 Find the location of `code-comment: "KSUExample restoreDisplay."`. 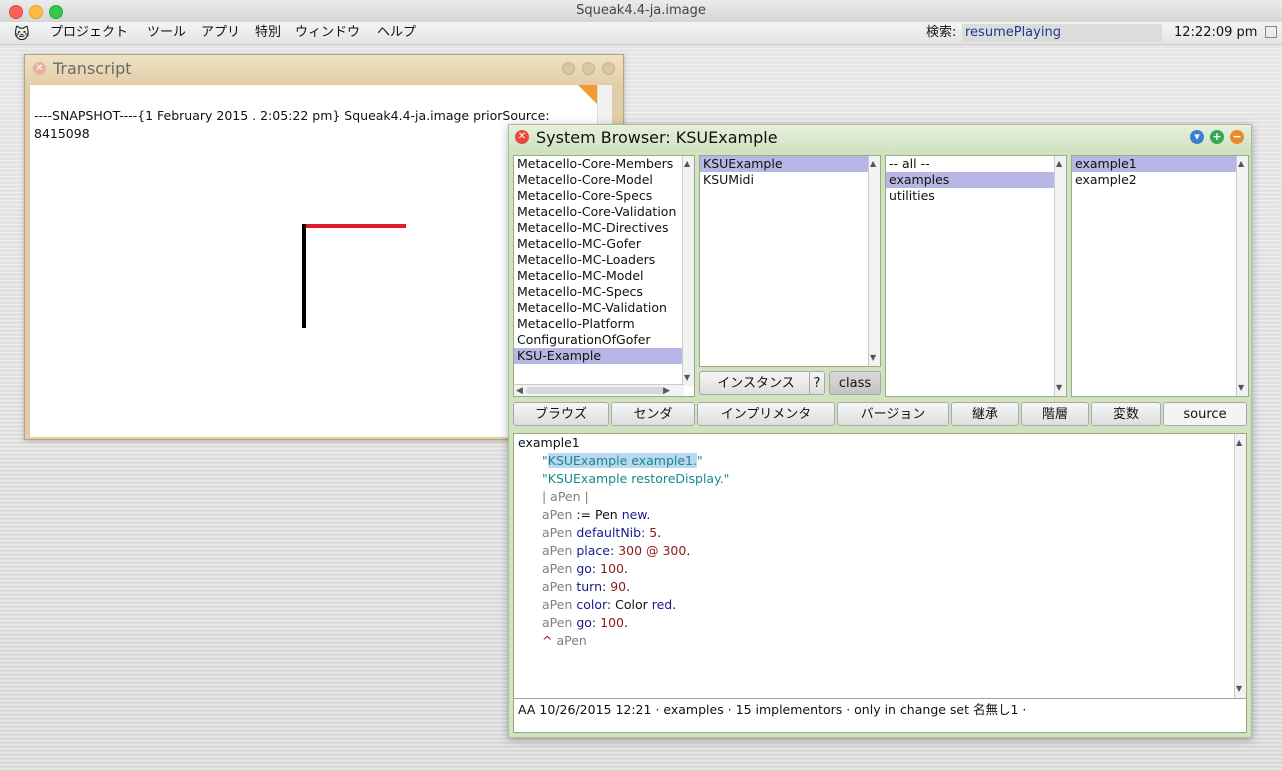

code-comment: "KSUExample restoreDisplay." is located at coordinates (636, 478).